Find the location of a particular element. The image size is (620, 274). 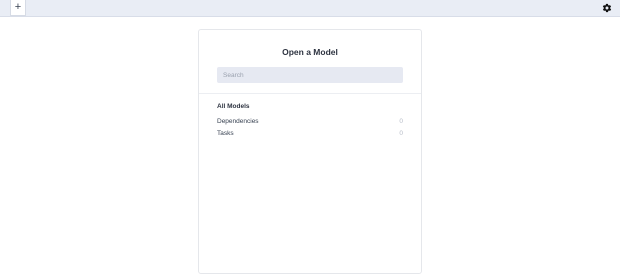

model-list: Dependencies 0 Tasks 0 is located at coordinates (310, 127).